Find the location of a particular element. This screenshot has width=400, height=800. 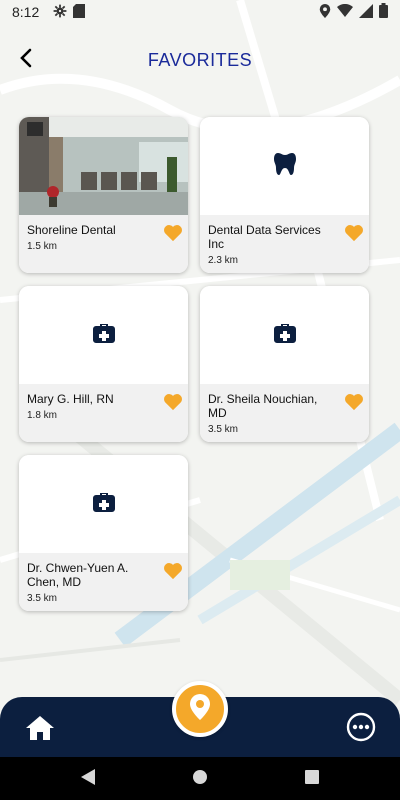

system-home-button is located at coordinates (200, 779).